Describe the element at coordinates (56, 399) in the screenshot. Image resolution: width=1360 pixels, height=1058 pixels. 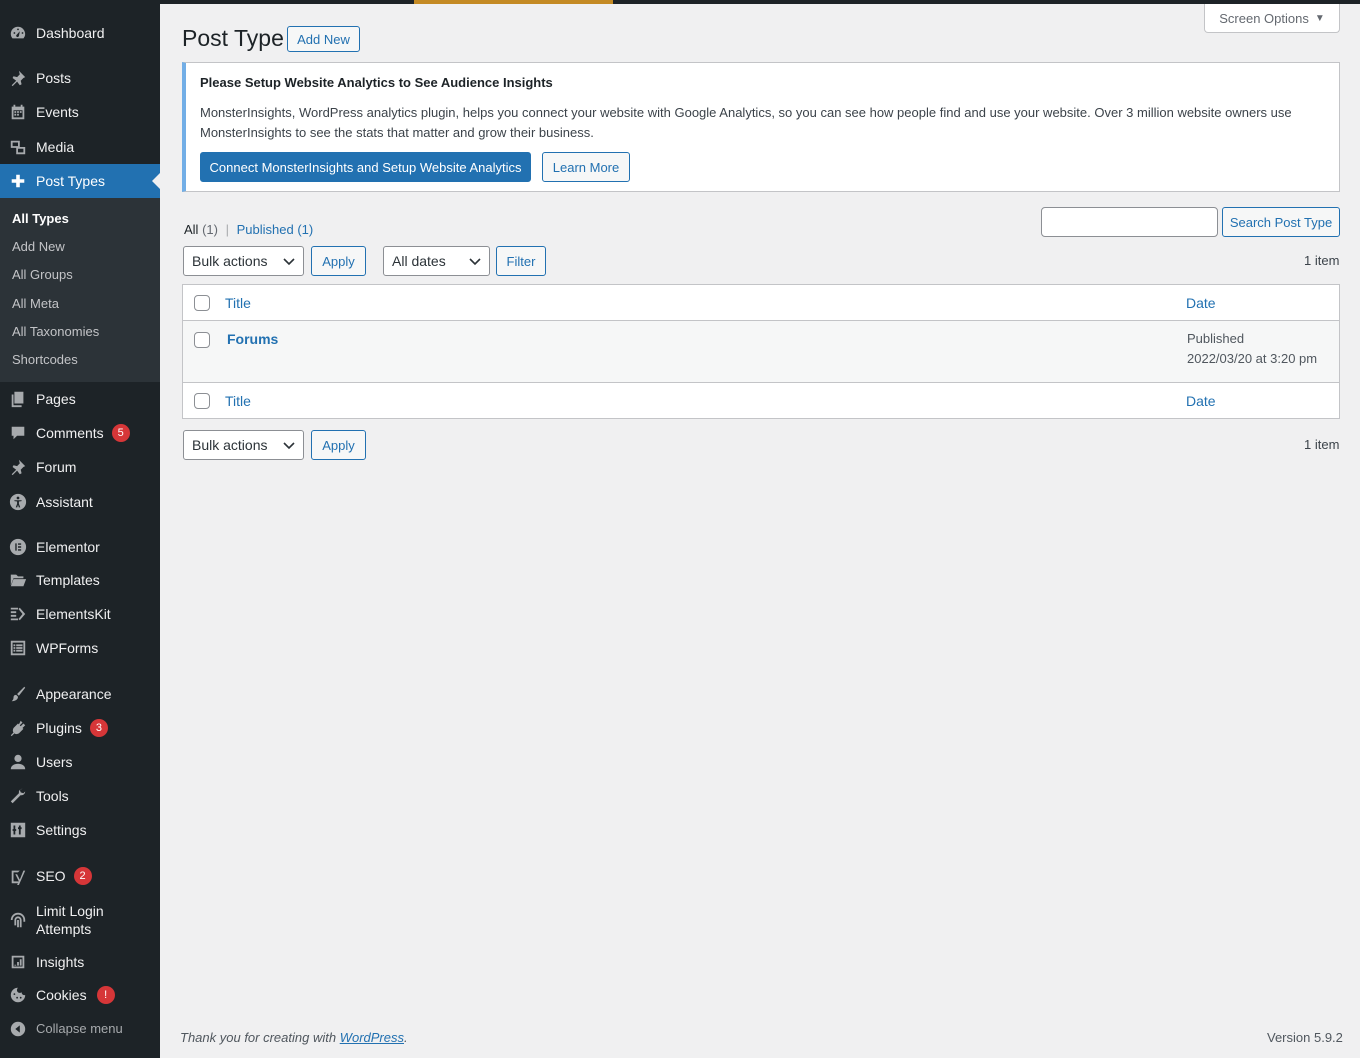
I see `sidebar-item-label: Pages` at that location.